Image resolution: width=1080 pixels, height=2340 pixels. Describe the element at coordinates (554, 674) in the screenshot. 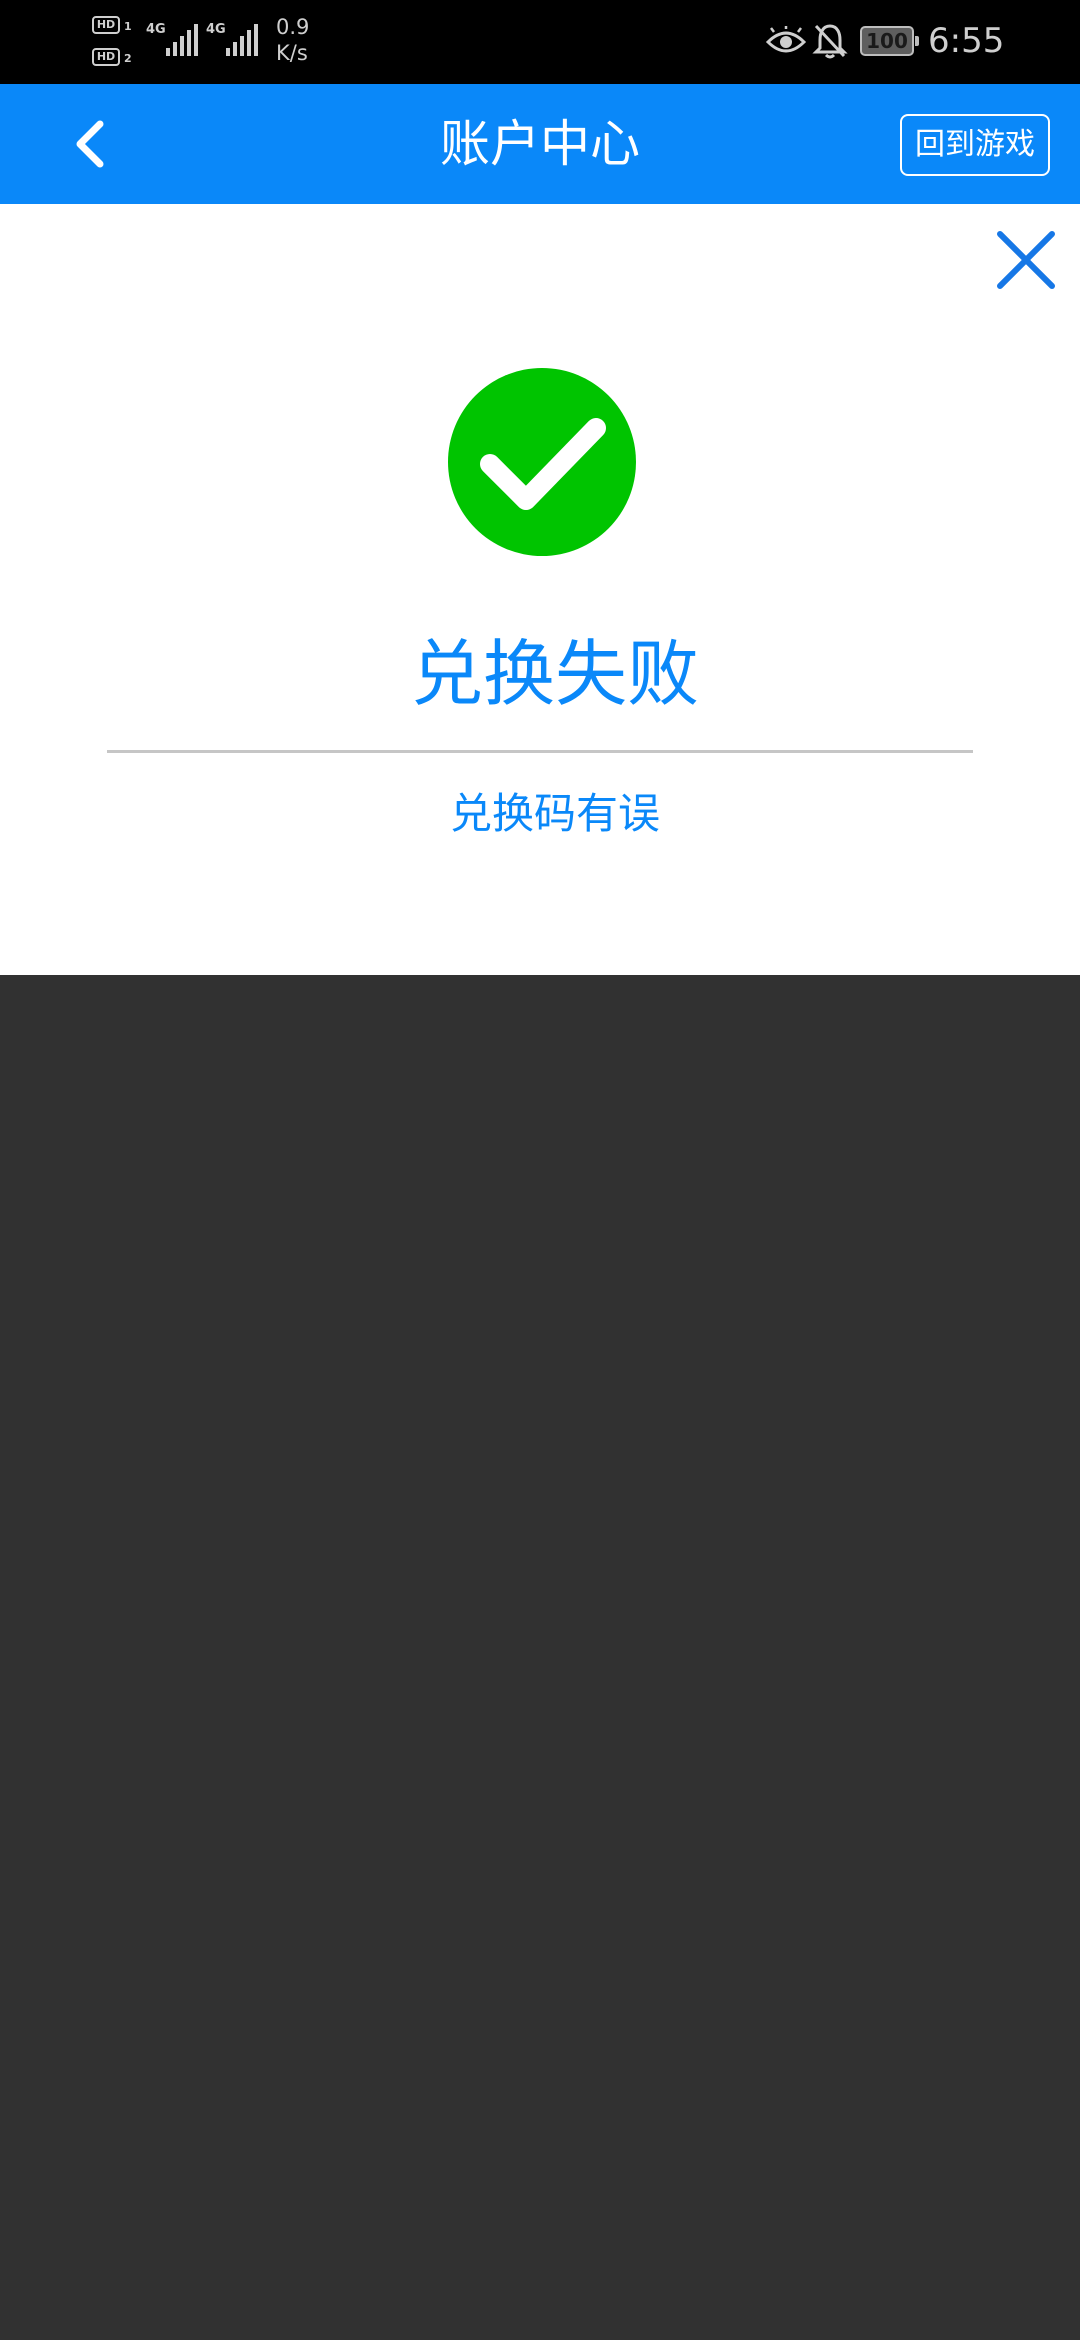

I see `result-title: 兑换失败` at that location.